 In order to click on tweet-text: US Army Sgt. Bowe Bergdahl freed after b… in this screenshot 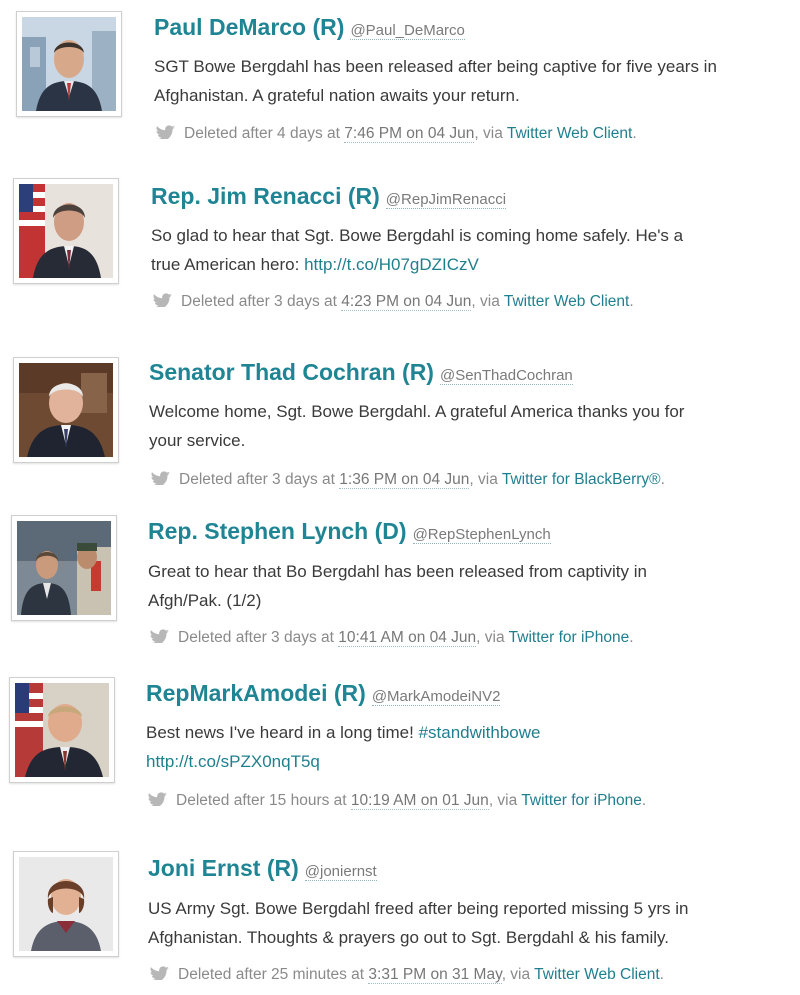, I will do `click(468, 923)`.